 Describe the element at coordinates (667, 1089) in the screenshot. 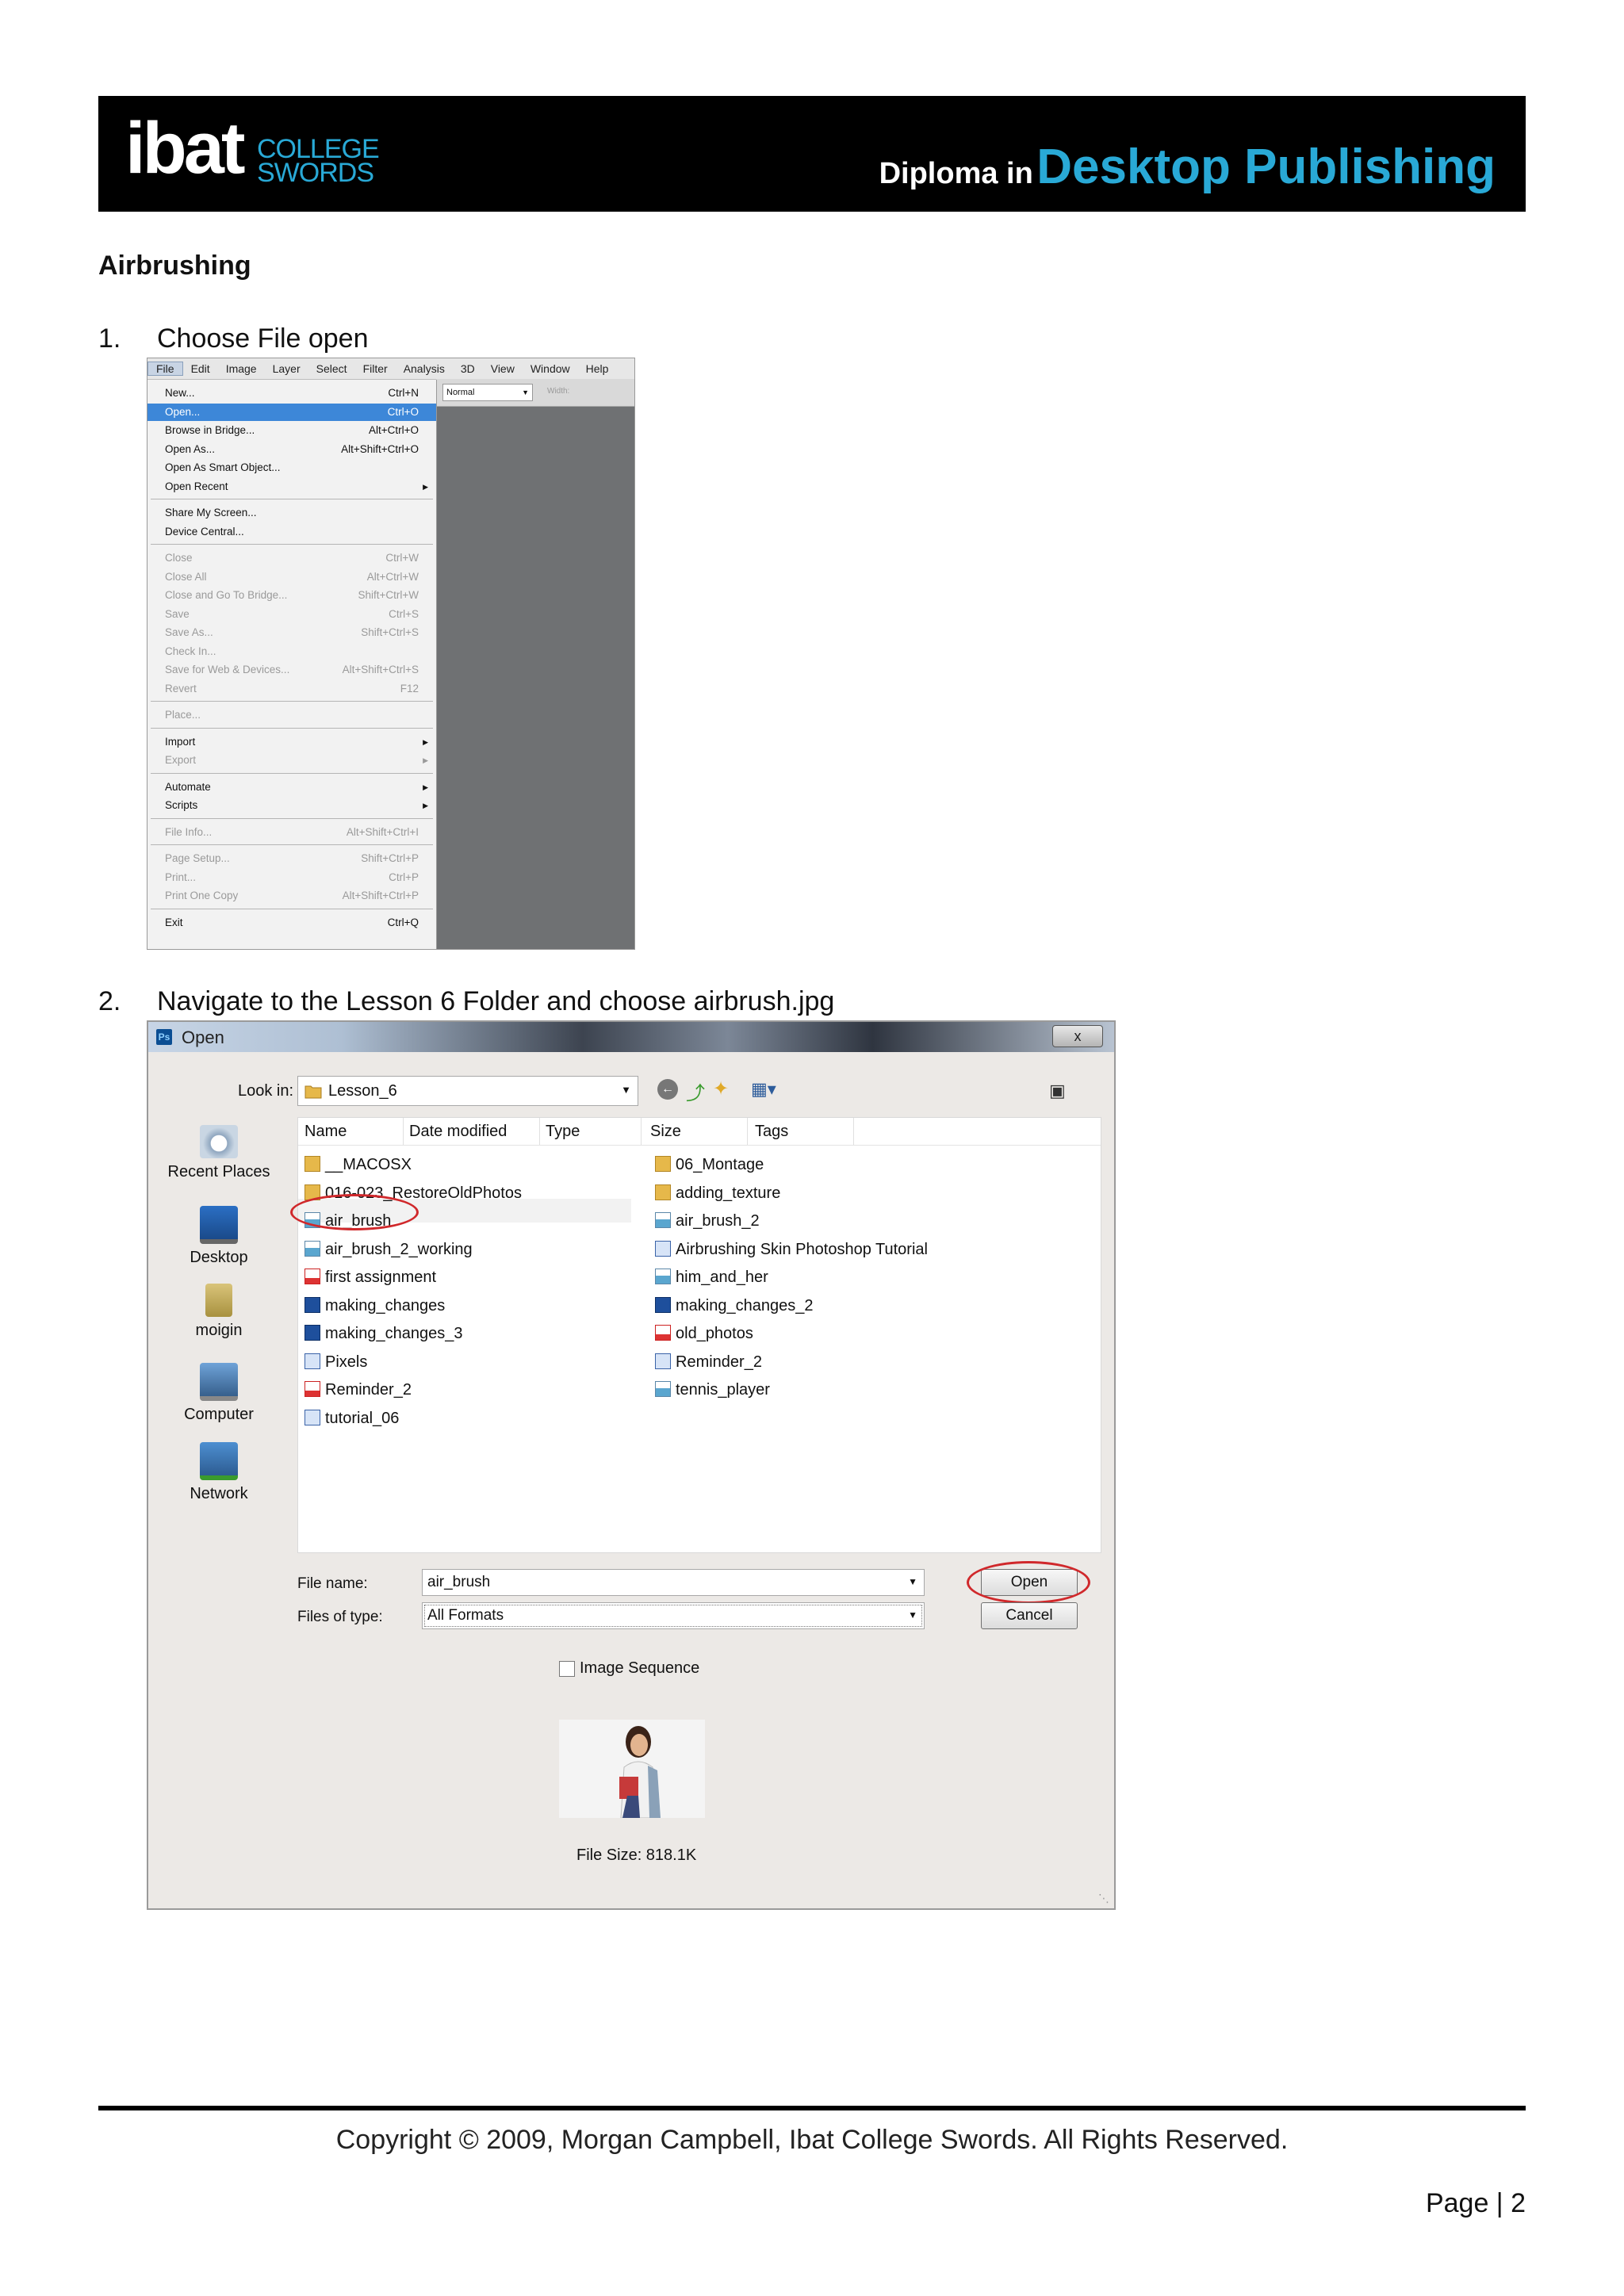

I see `back-arrow-icon: ←` at that location.